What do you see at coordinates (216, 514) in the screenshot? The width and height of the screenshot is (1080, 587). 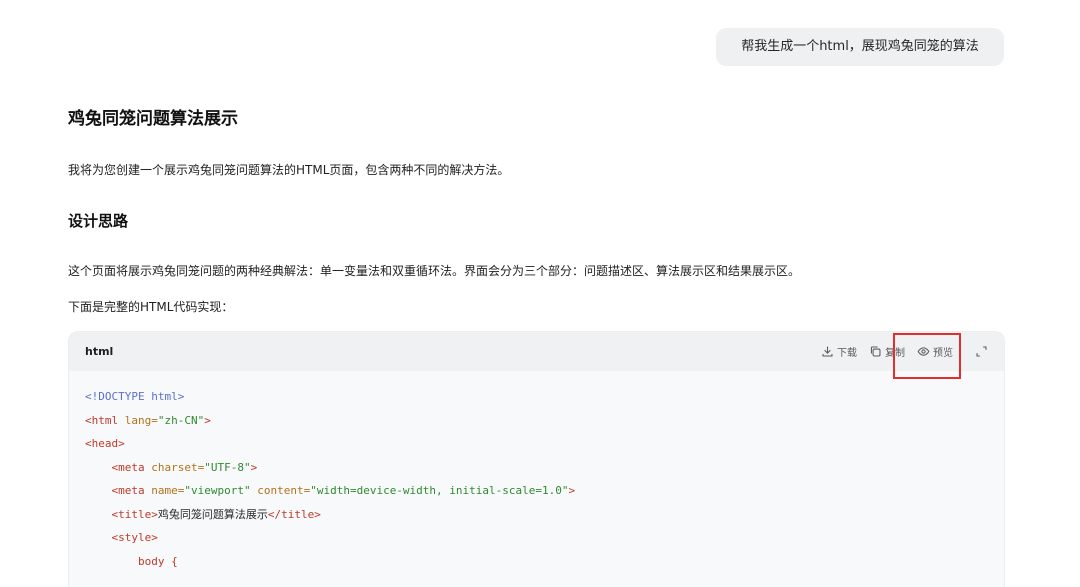 I see `code-line: <title>鸡兔同笼问题算法展示</title>` at bounding box center [216, 514].